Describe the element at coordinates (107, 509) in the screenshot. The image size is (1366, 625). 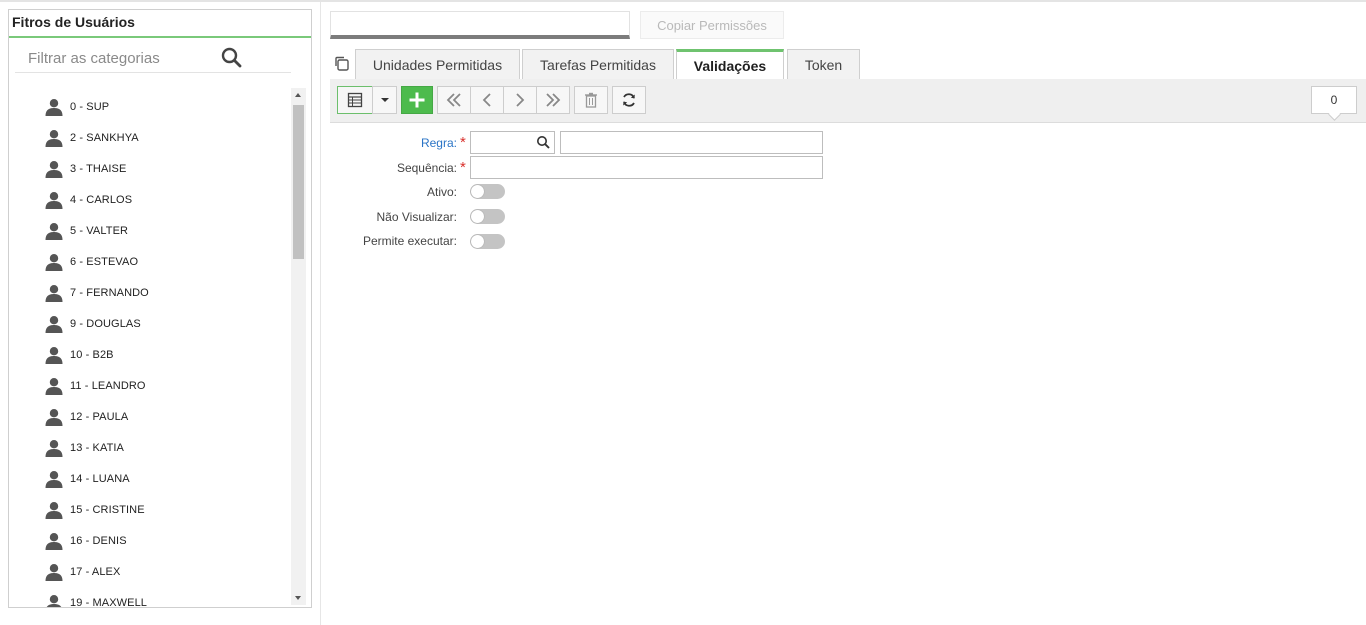
I see `user-label: 15 - CRISTINE` at that location.